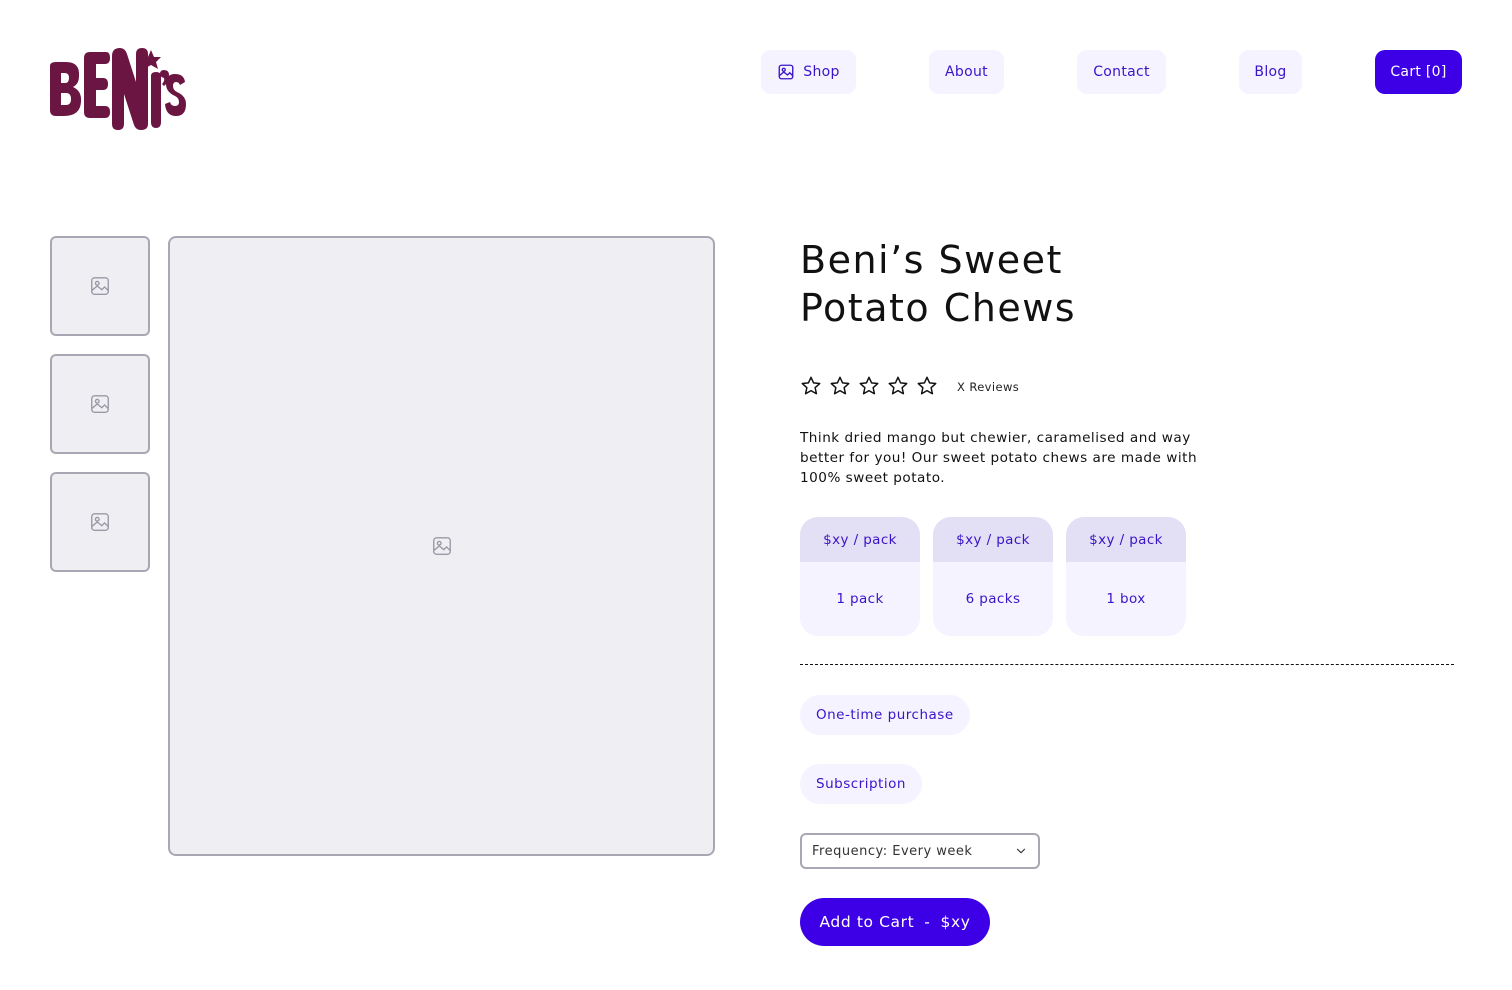 The image size is (1512, 990). Describe the element at coordinates (1127, 664) in the screenshot. I see `section-divider` at that location.